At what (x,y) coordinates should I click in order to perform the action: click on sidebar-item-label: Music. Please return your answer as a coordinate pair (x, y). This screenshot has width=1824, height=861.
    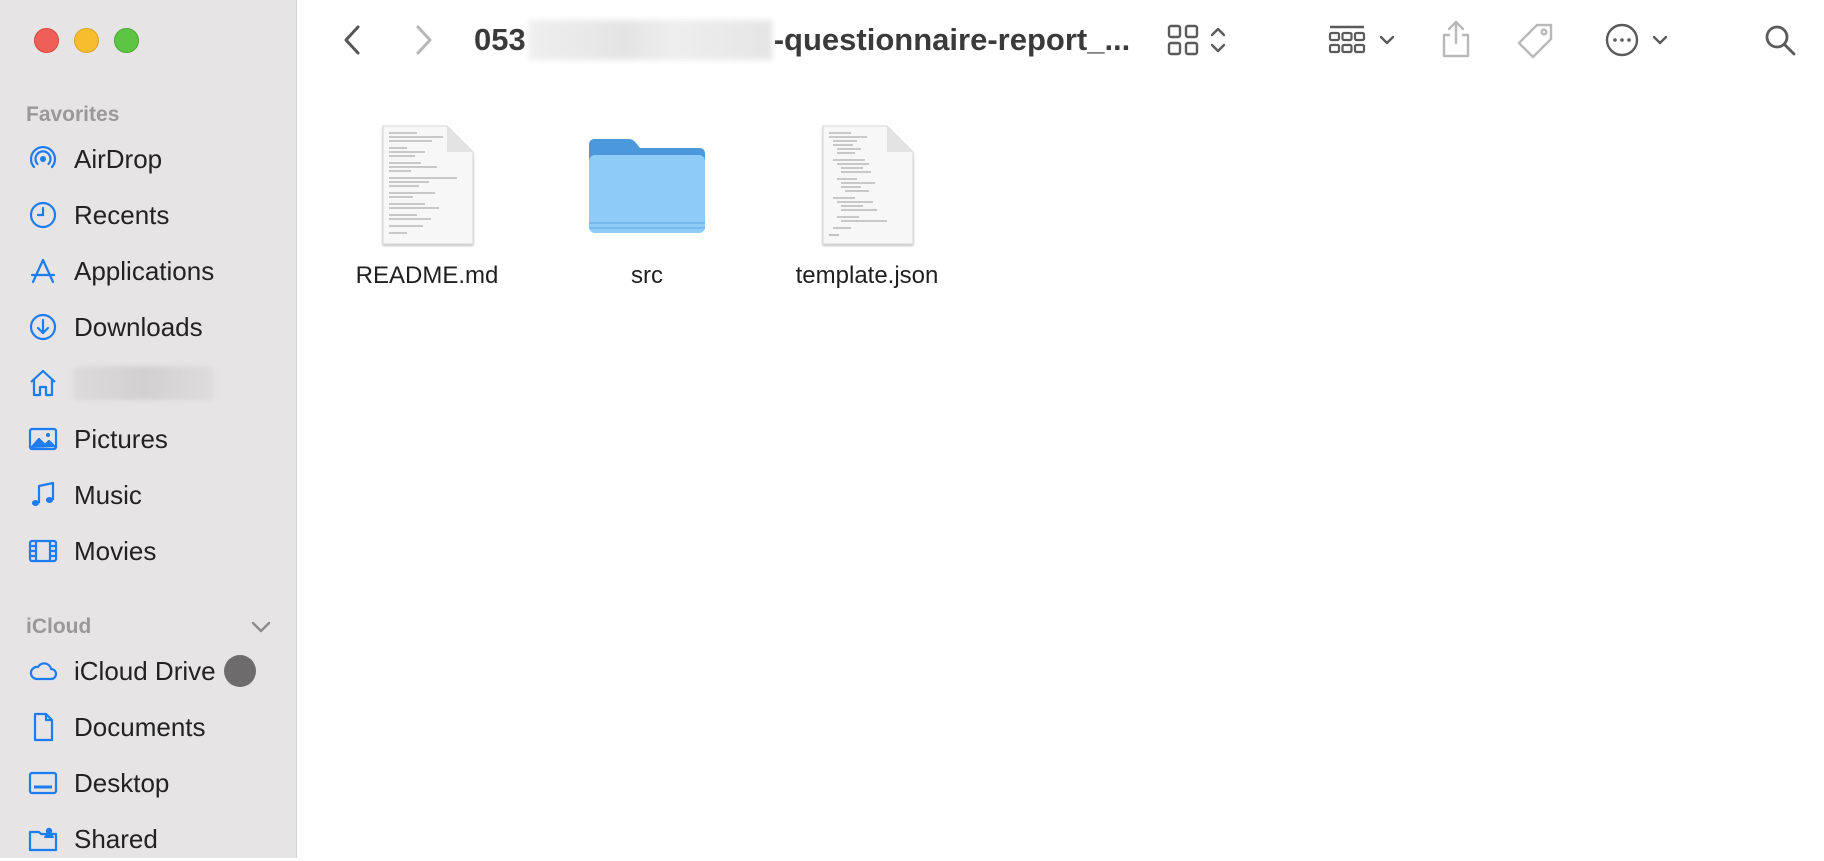
    Looking at the image, I should click on (108, 494).